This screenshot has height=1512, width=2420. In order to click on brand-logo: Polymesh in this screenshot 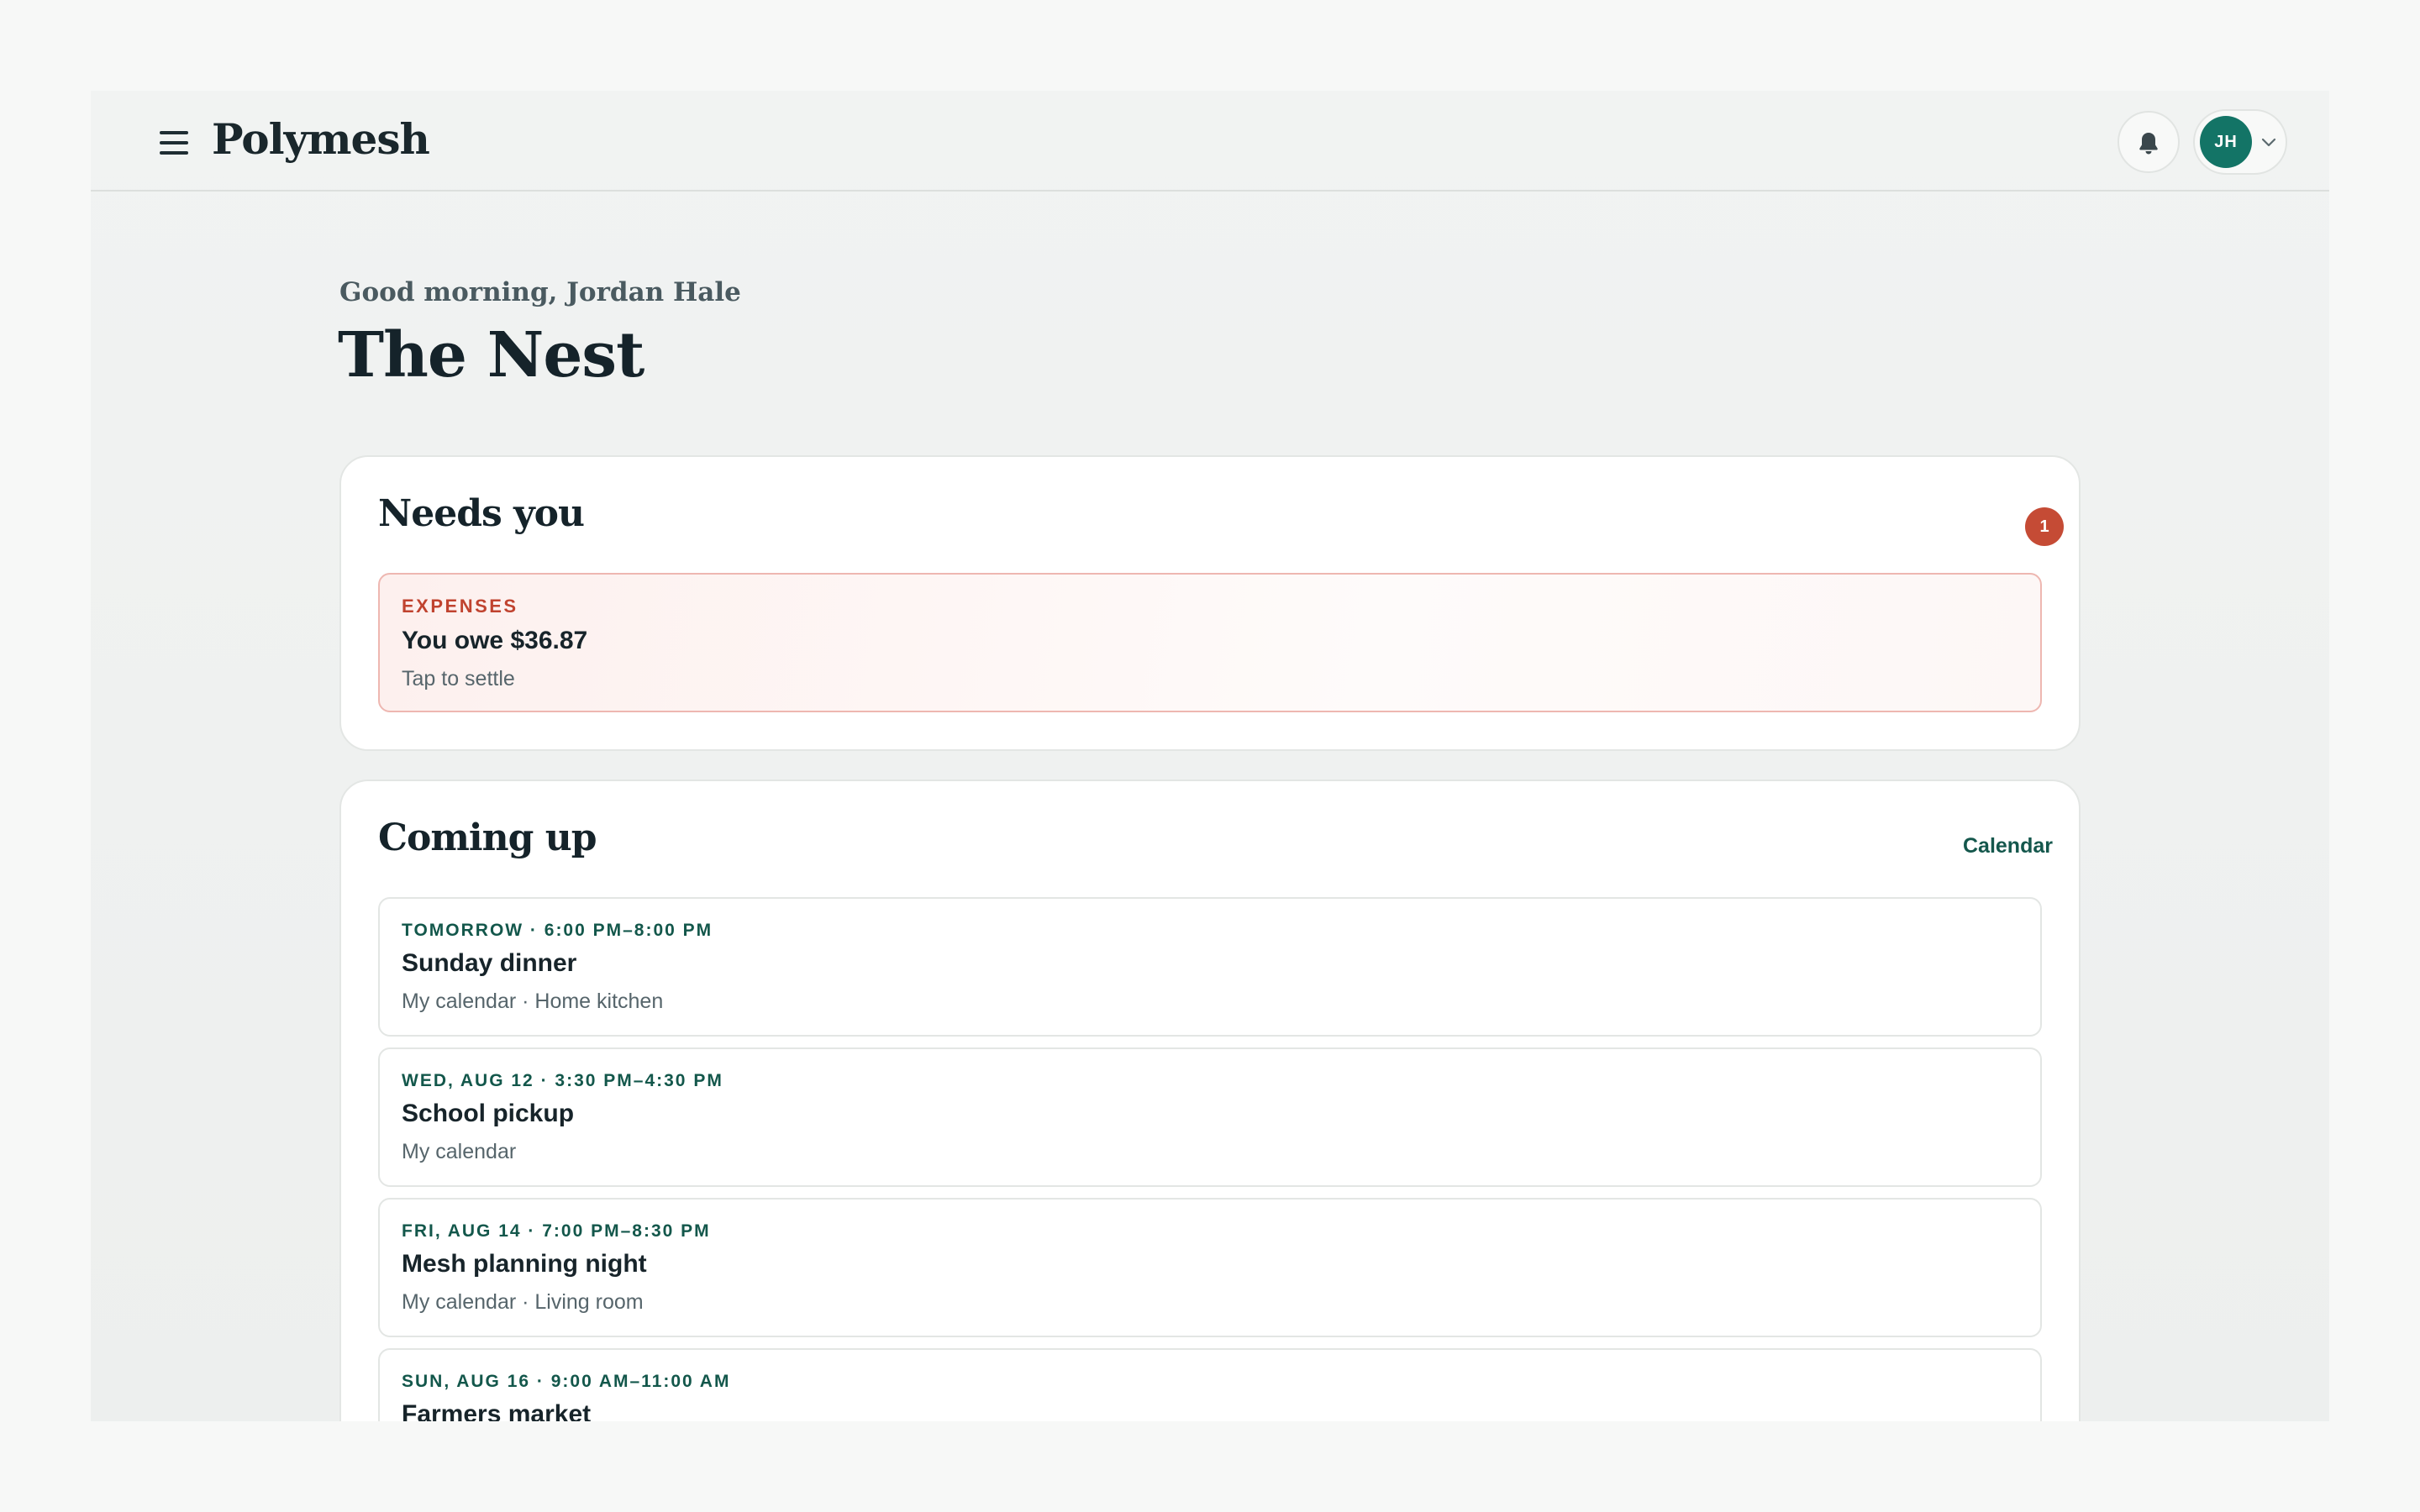, I will do `click(321, 139)`.